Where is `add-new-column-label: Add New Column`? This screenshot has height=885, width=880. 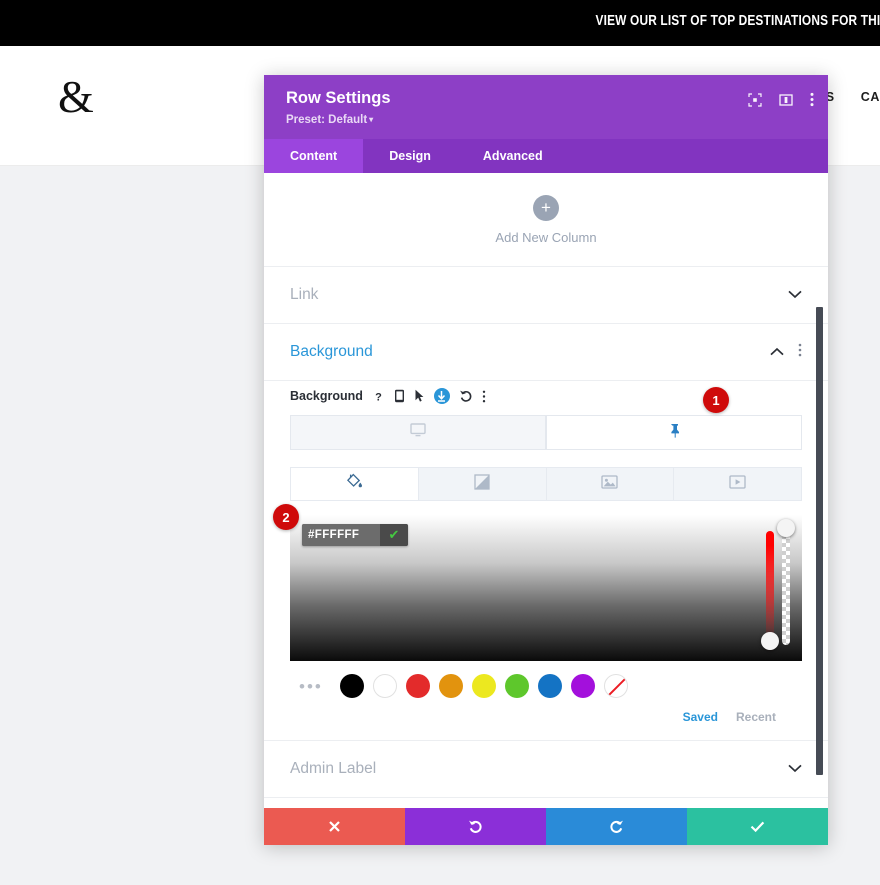 add-new-column-label: Add New Column is located at coordinates (546, 237).